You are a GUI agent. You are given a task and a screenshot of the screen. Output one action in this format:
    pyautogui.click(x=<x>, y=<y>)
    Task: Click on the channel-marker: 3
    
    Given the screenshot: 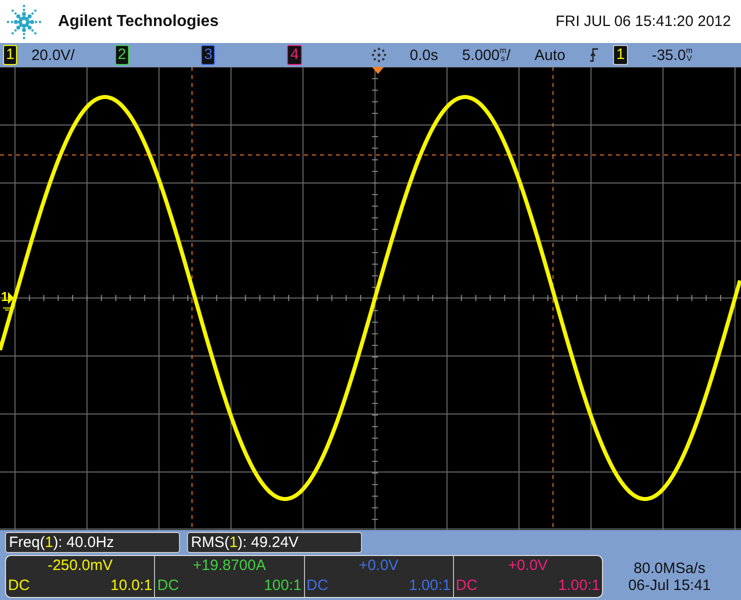 What is the action you would take?
    pyautogui.click(x=208, y=55)
    